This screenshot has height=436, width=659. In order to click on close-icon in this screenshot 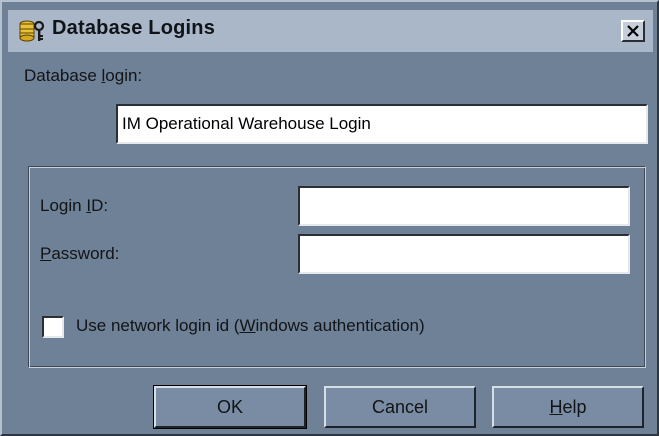, I will do `click(633, 31)`.